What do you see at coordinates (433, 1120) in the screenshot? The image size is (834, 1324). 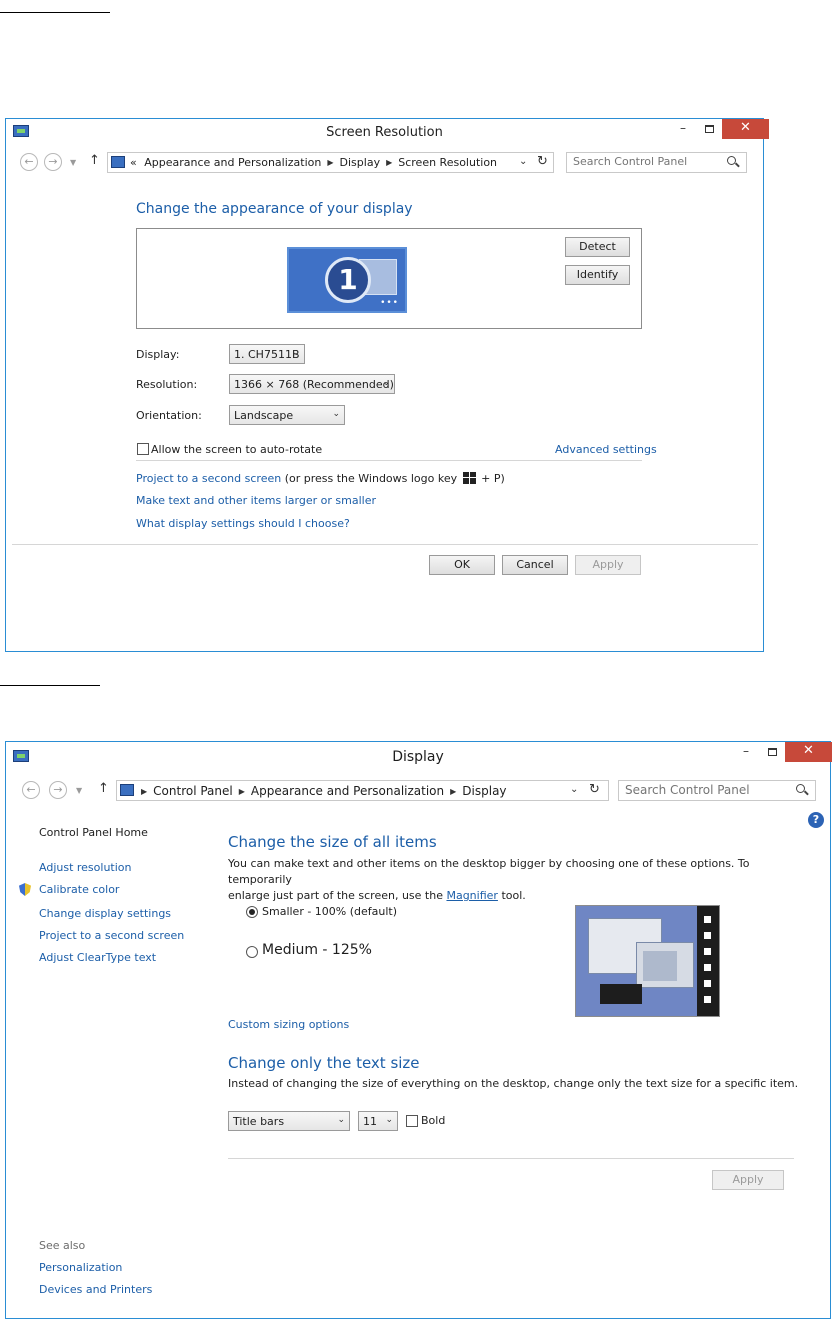 I see `bold-label: Bold` at bounding box center [433, 1120].